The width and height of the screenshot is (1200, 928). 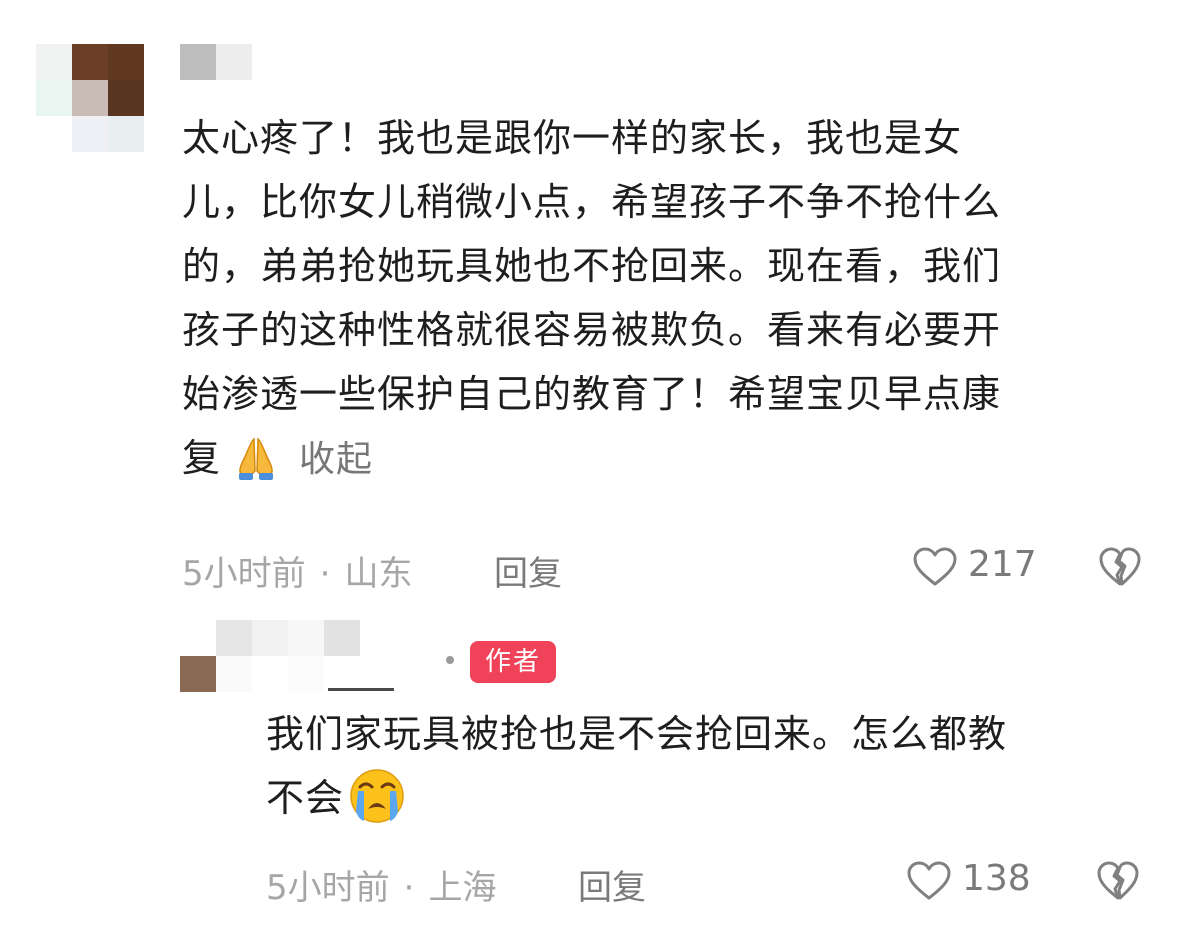 What do you see at coordinates (706, 766) in the screenshot?
I see `comment-text: 我们家玩具被抢也是不会抢回来。怎么都教 不会` at bounding box center [706, 766].